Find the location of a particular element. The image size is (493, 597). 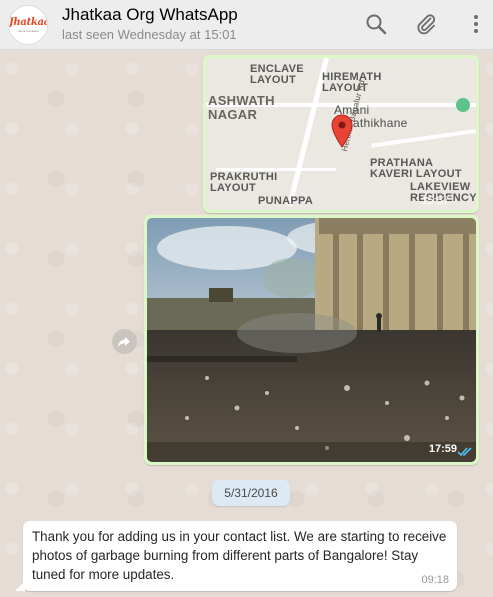

message-timestamp: 17:59 is located at coordinates (442, 449).